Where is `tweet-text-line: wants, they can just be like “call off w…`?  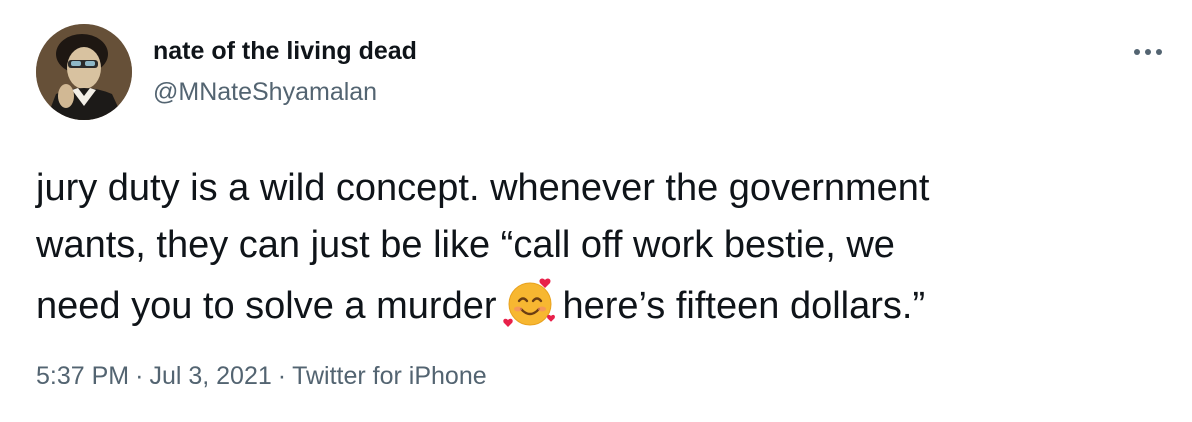
tweet-text-line: wants, they can just be like “call off w… is located at coordinates (465, 245).